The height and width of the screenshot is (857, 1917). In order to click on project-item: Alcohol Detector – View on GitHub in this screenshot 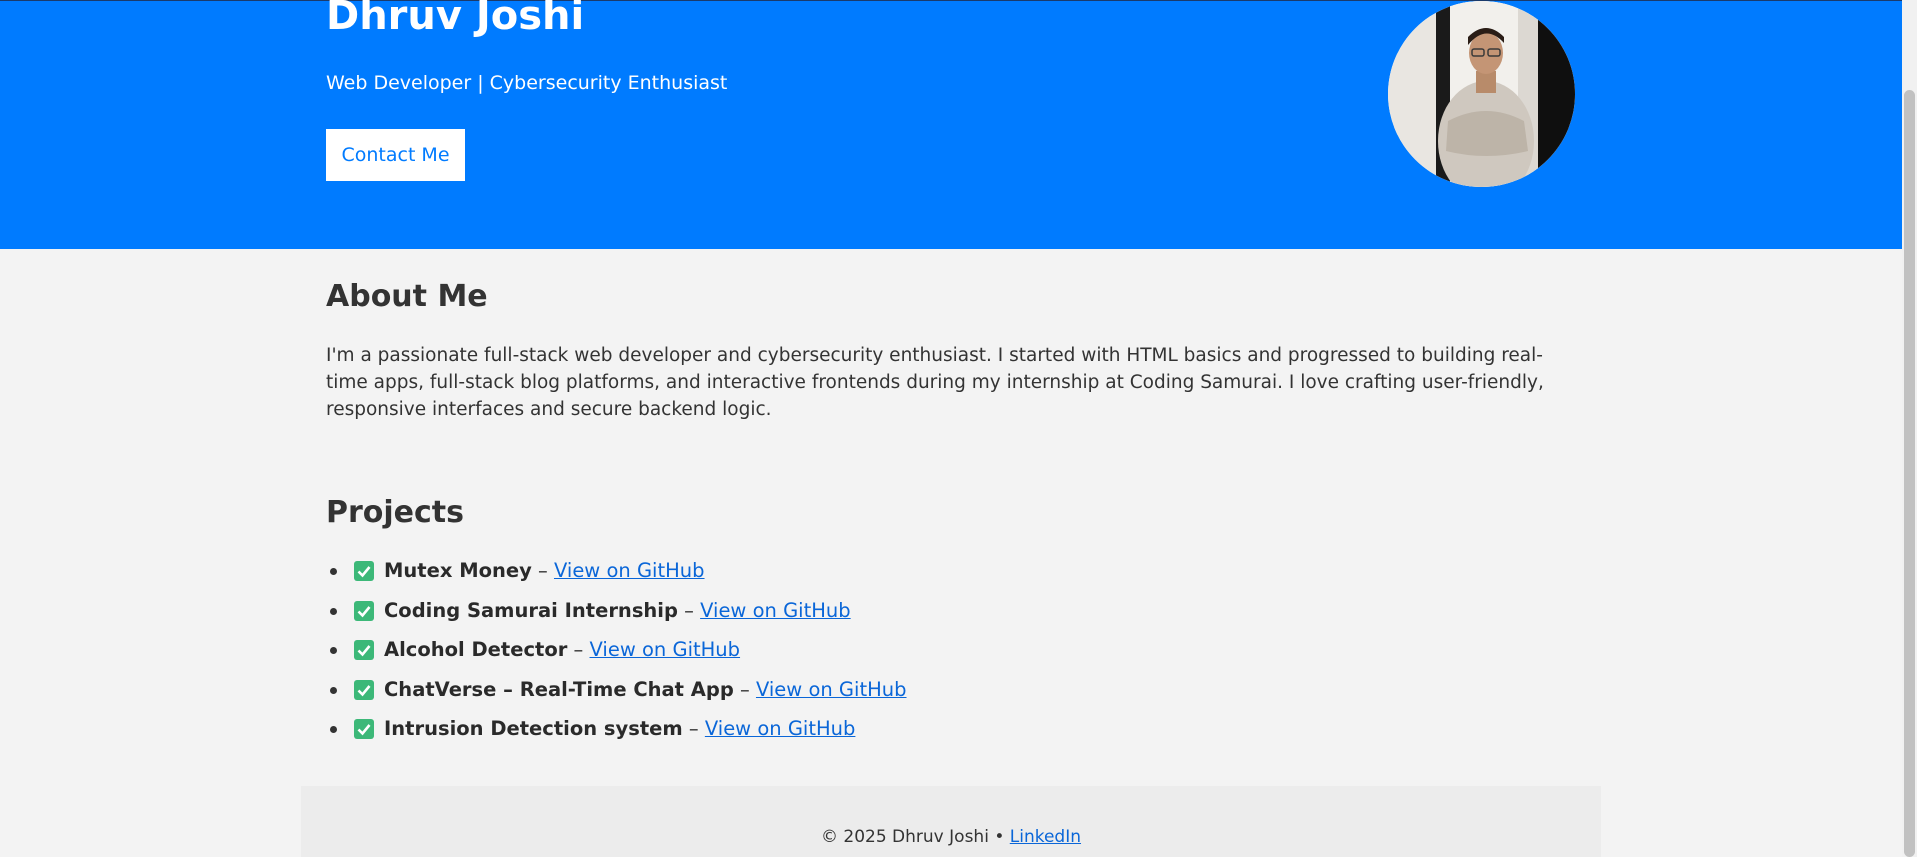, I will do `click(726, 655)`.